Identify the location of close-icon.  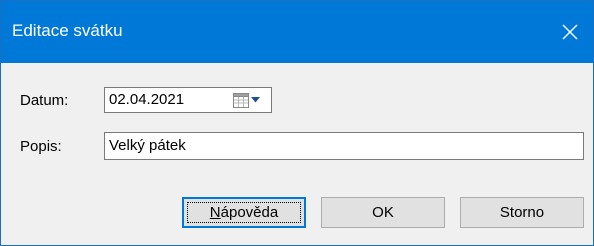
(570, 32).